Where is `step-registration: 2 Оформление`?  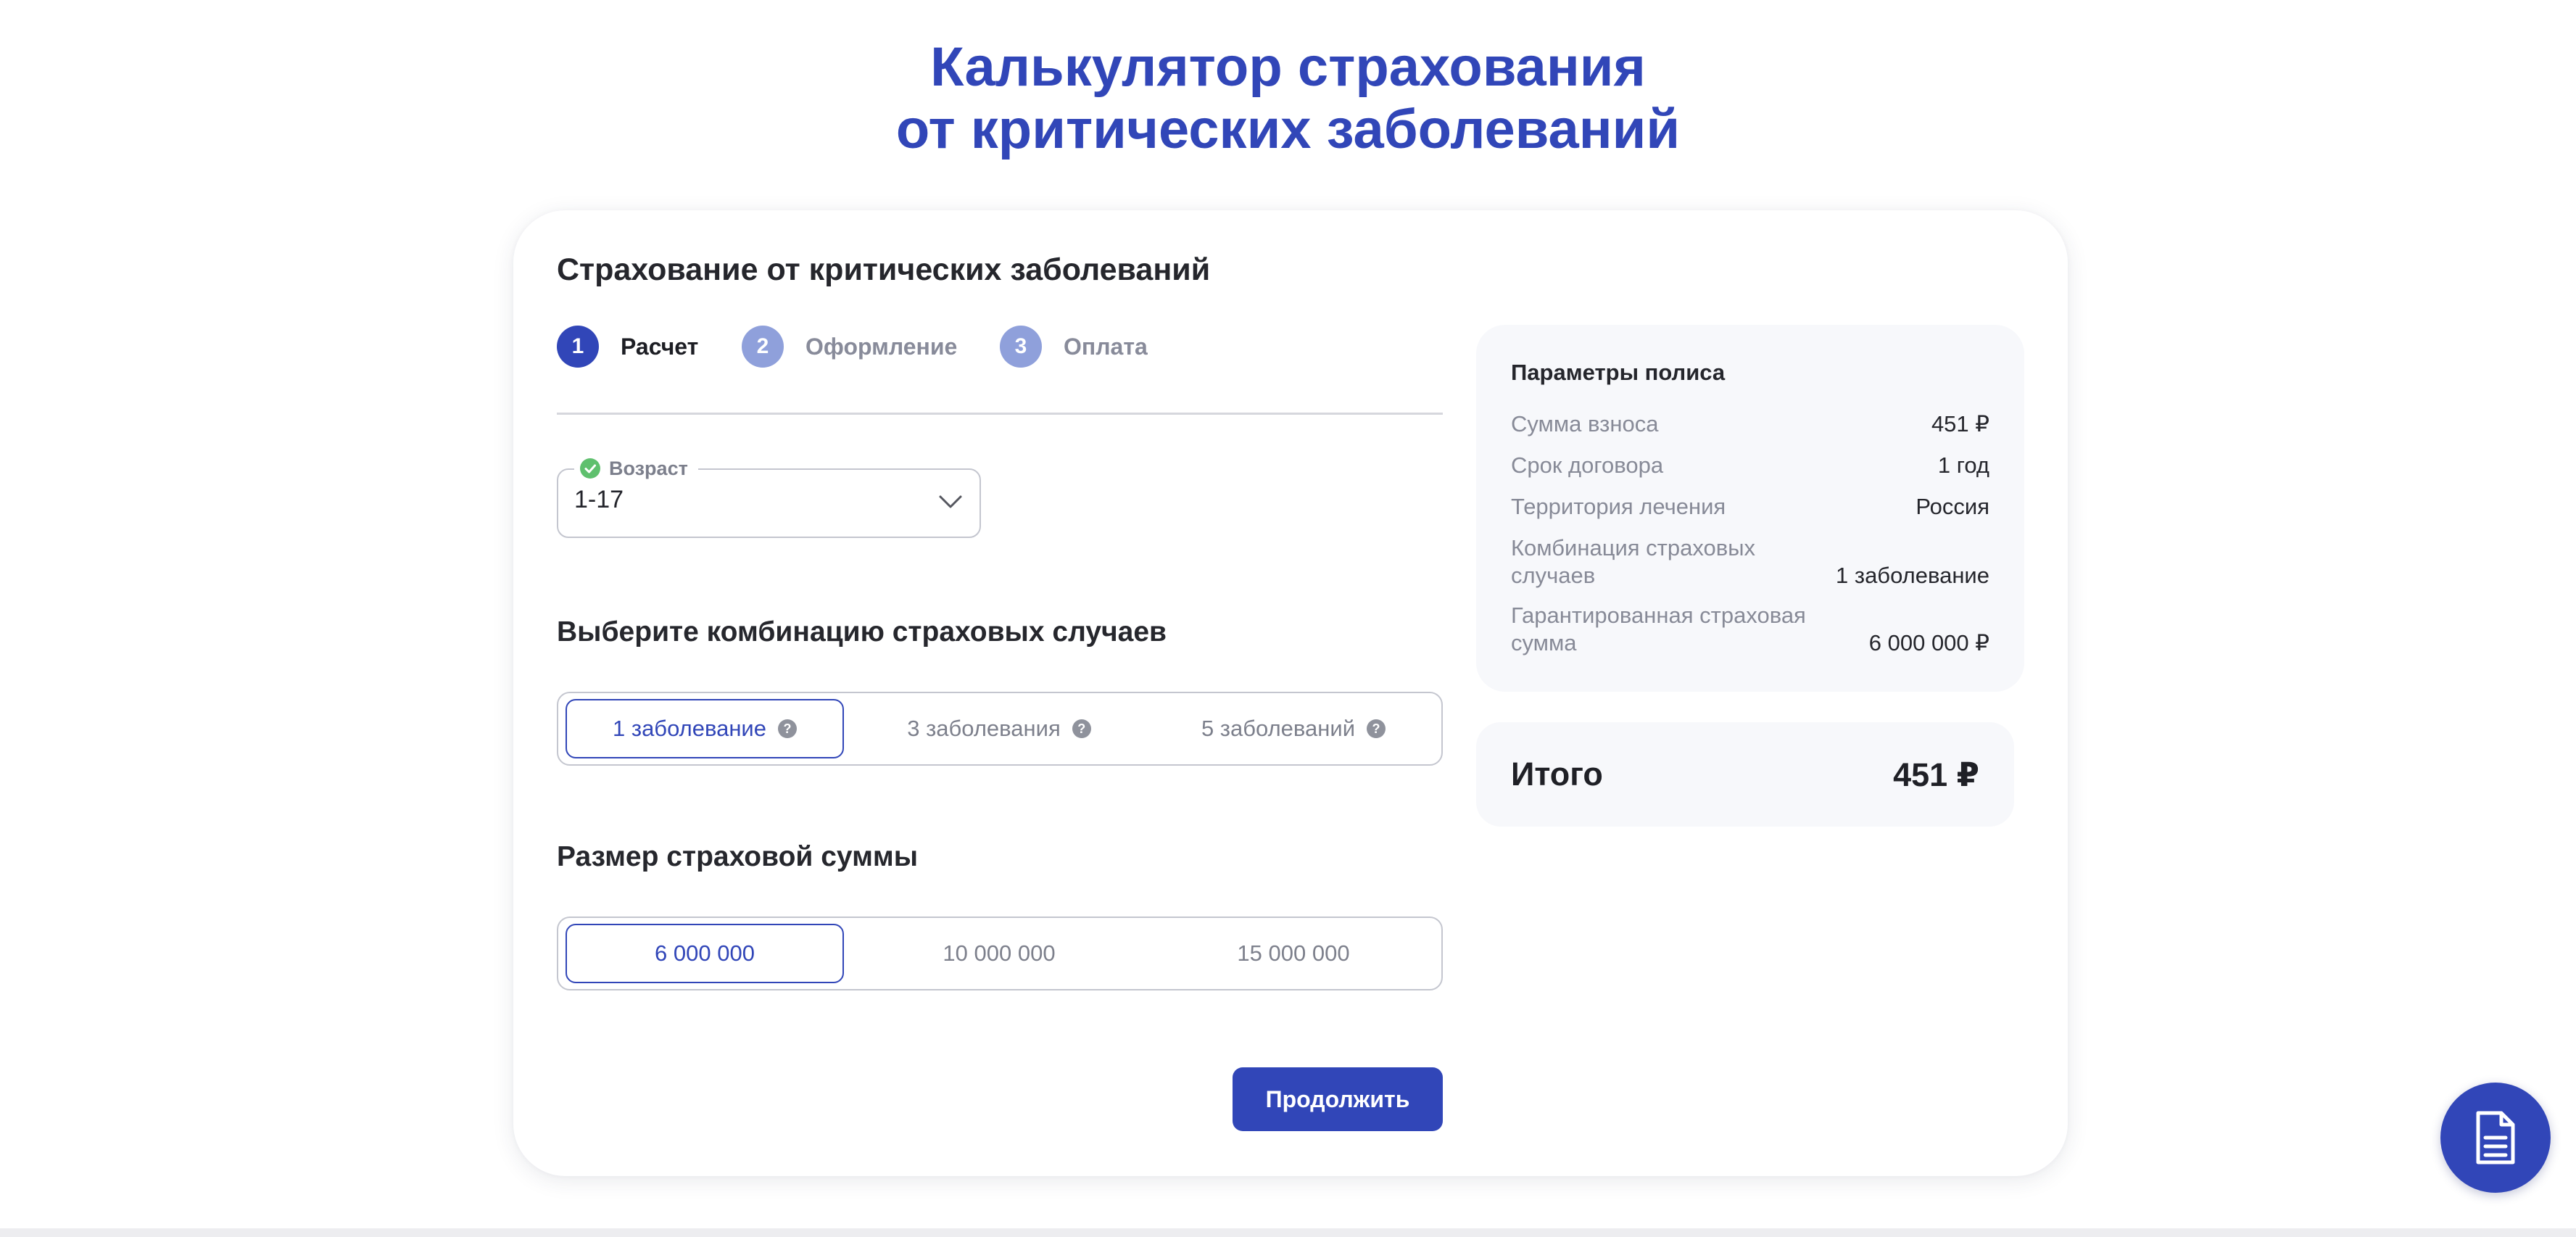 step-registration: 2 Оформление is located at coordinates (849, 346).